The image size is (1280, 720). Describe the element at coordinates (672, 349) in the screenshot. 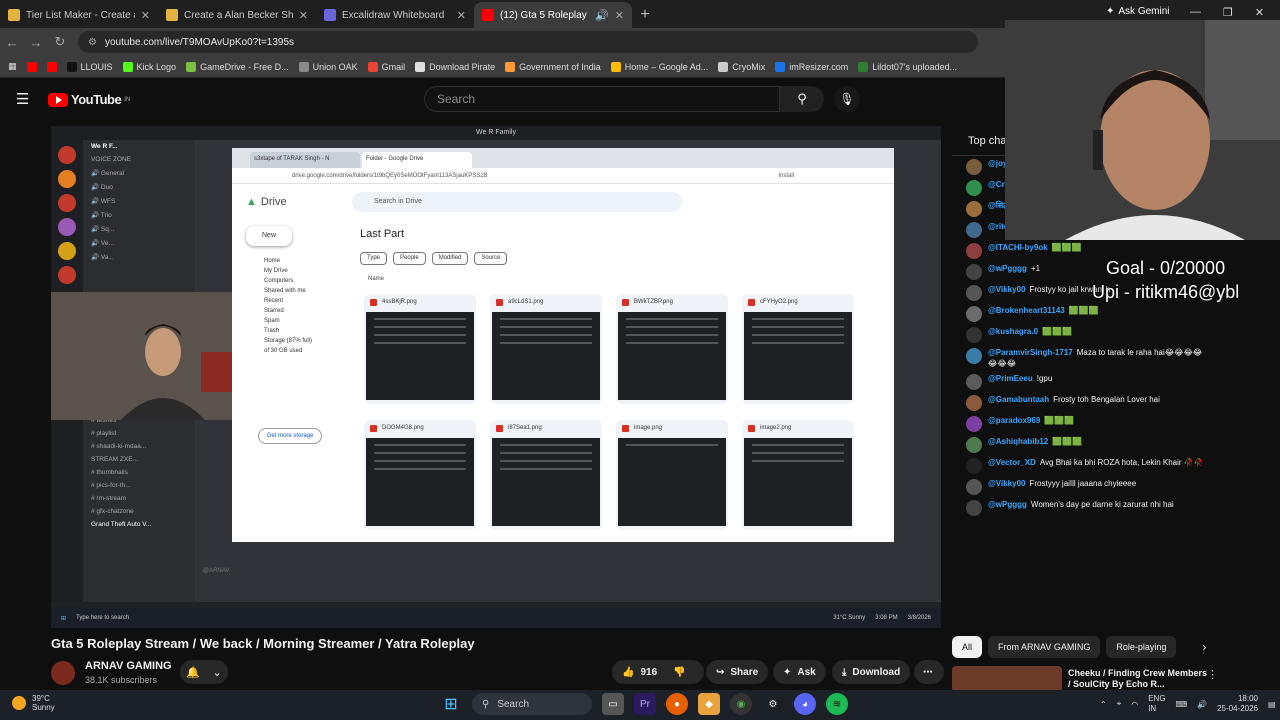

I see `drive-file: BWkTZBP.png` at that location.